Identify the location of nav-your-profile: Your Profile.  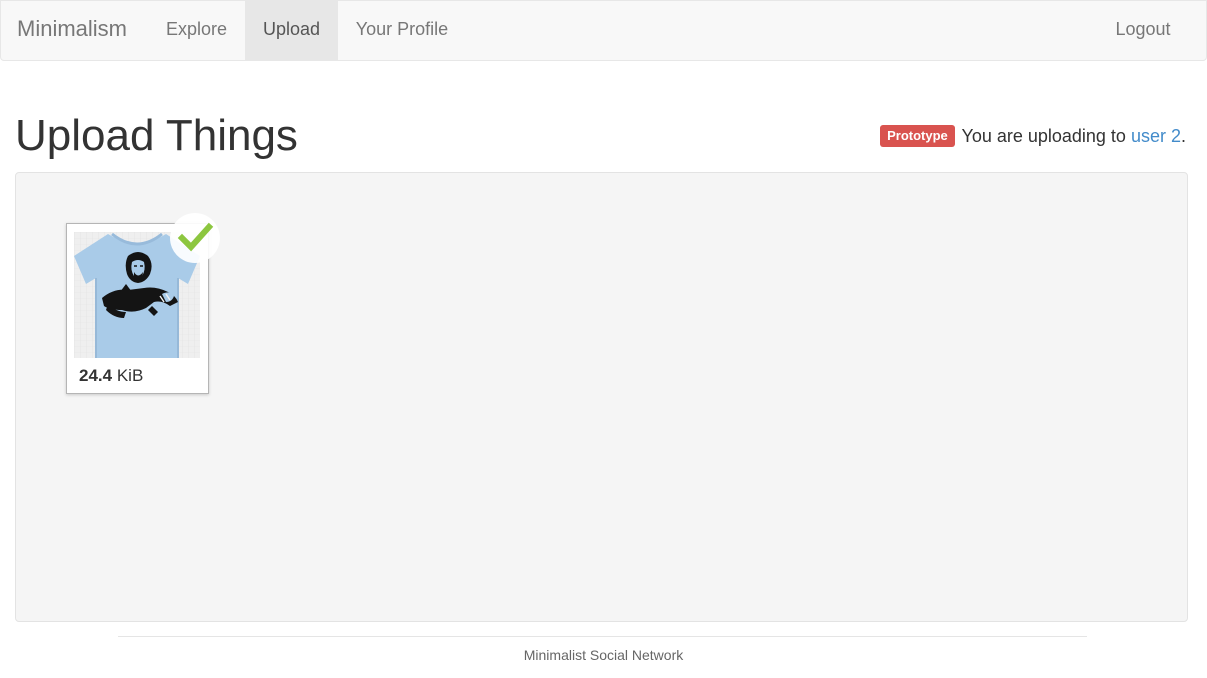
(402, 30).